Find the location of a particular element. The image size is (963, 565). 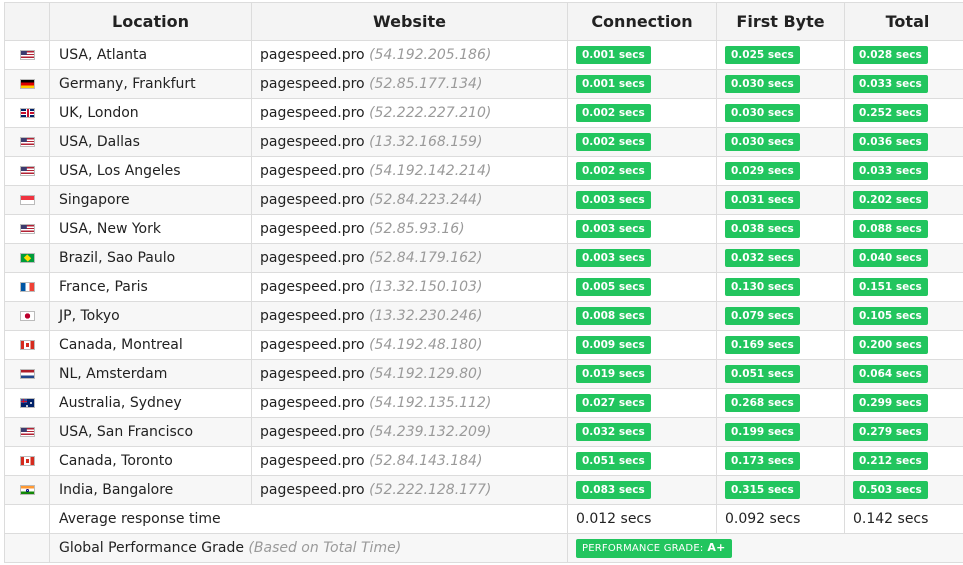

first-byte-cell: 0.199 secs is located at coordinates (780, 432).